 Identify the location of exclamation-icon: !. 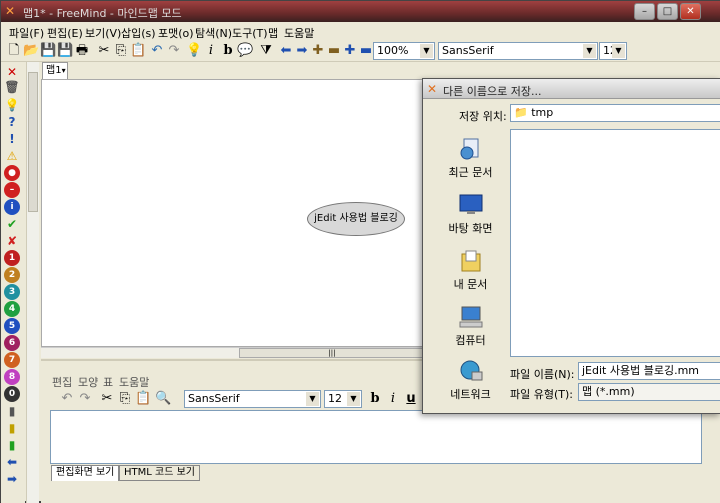
(12, 139).